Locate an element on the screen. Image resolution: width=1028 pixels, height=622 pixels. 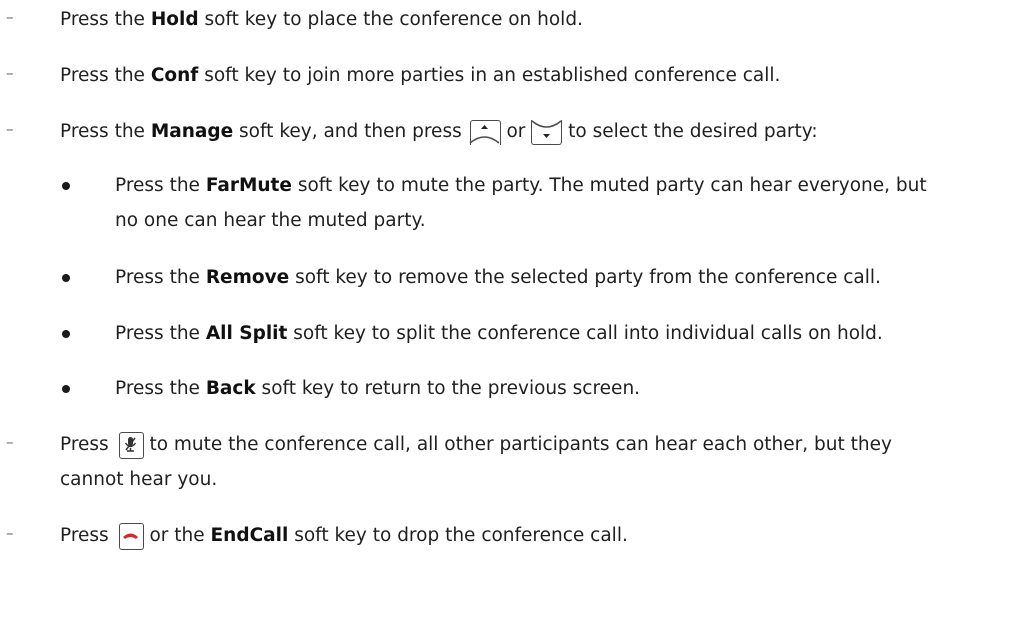
up-arrow-key-icon is located at coordinates (485, 132).